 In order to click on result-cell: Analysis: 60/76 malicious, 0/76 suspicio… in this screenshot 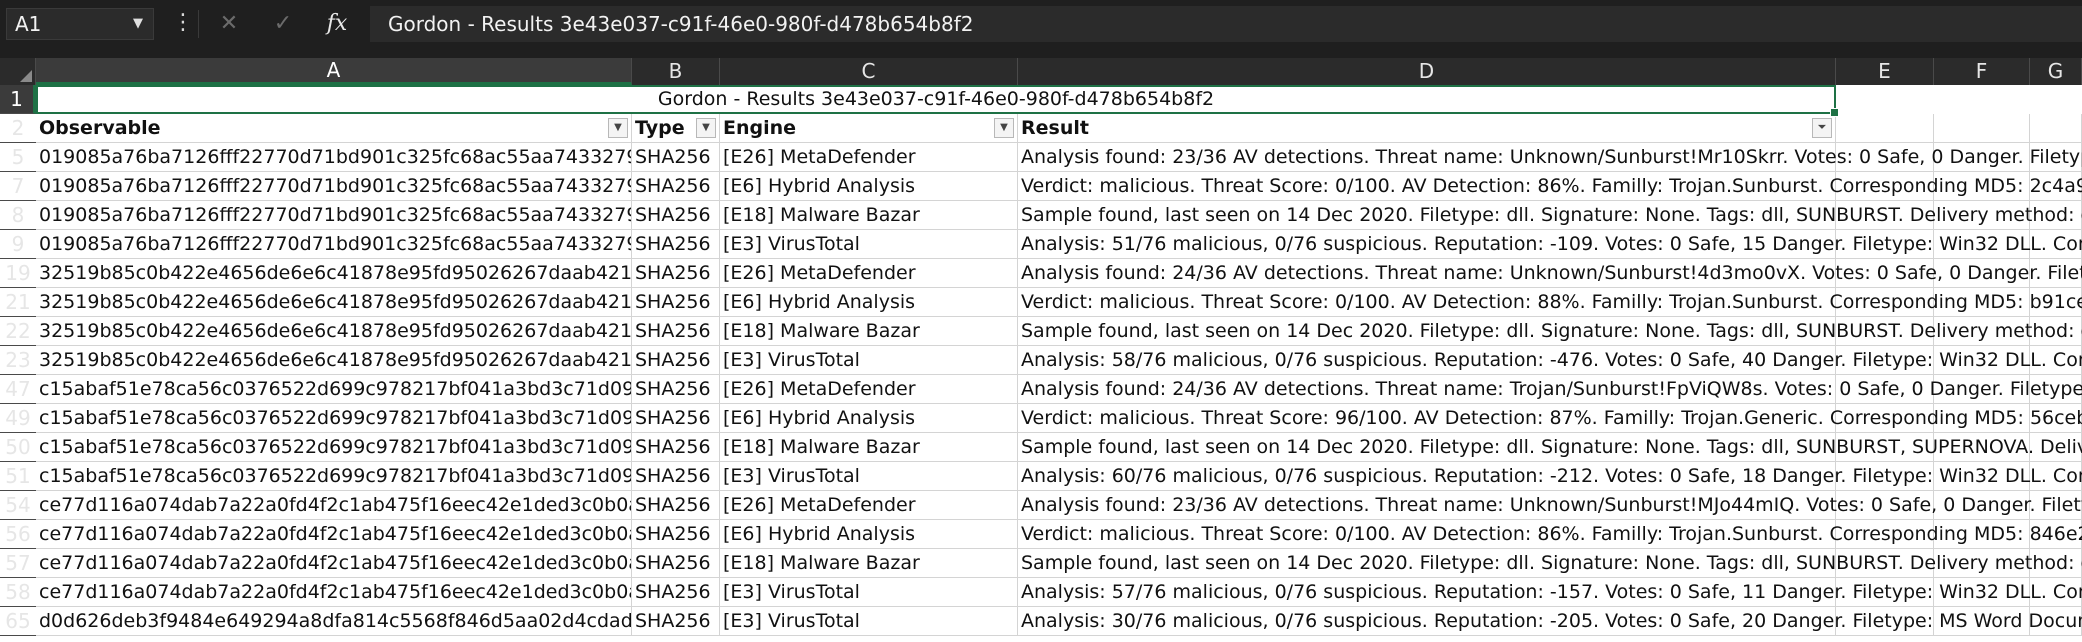, I will do `click(1550, 476)`.